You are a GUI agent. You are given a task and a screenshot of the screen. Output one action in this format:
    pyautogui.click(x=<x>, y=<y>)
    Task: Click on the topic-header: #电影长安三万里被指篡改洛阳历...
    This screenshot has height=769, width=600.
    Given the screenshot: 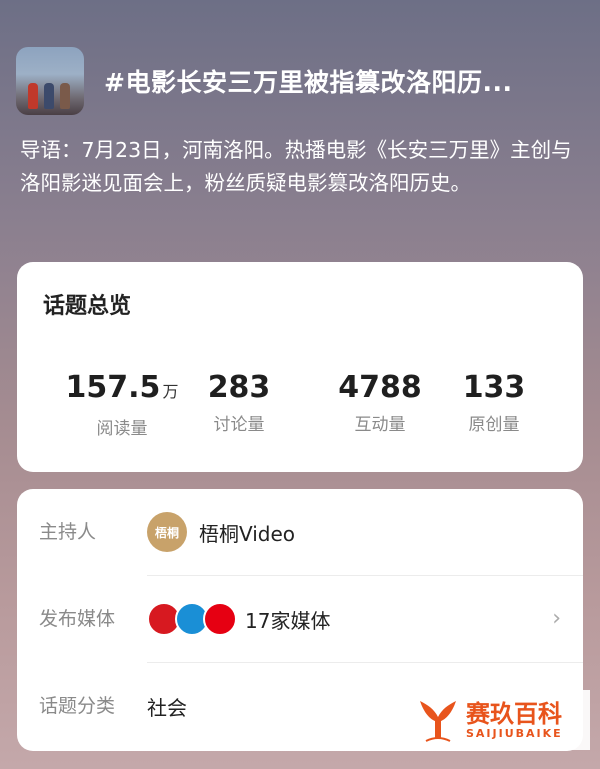 What is the action you would take?
    pyautogui.click(x=301, y=81)
    